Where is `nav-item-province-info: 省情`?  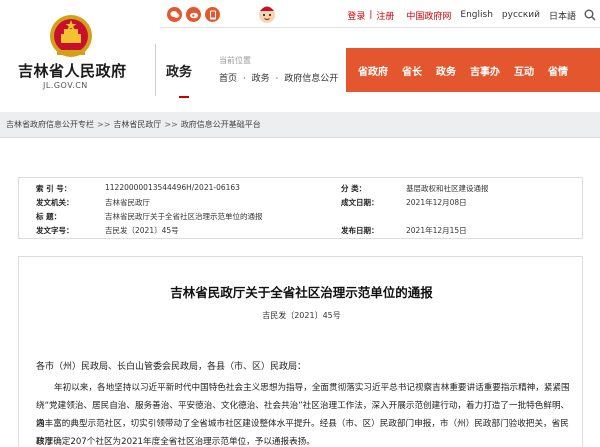 nav-item-province-info: 省情 is located at coordinates (558, 70).